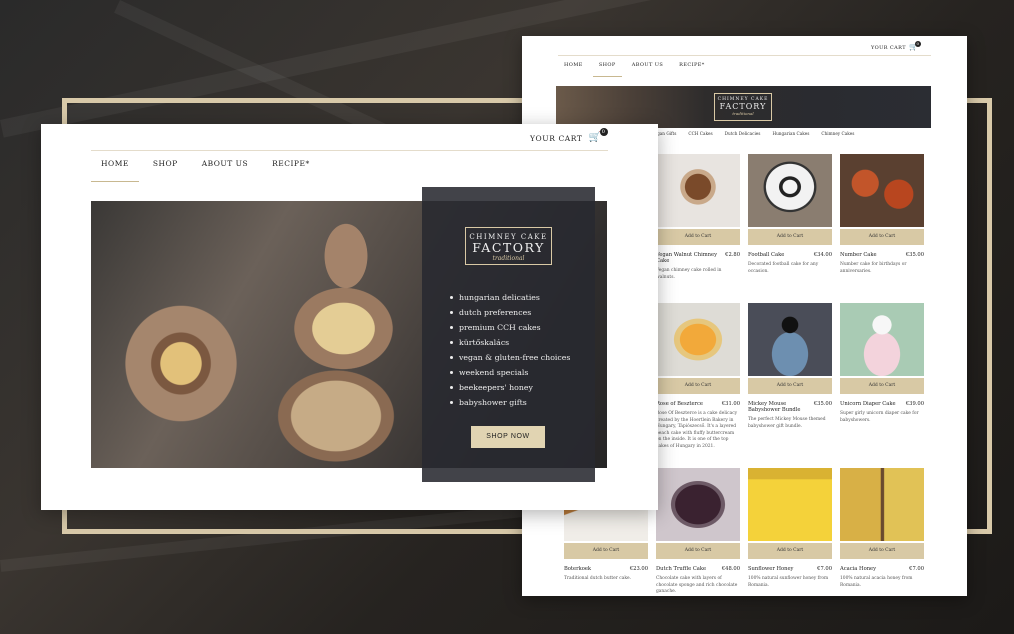 Image resolution: width=1014 pixels, height=634 pixels. Describe the element at coordinates (495, 312) in the screenshot. I see `feature-text: dutch preferences` at that location.